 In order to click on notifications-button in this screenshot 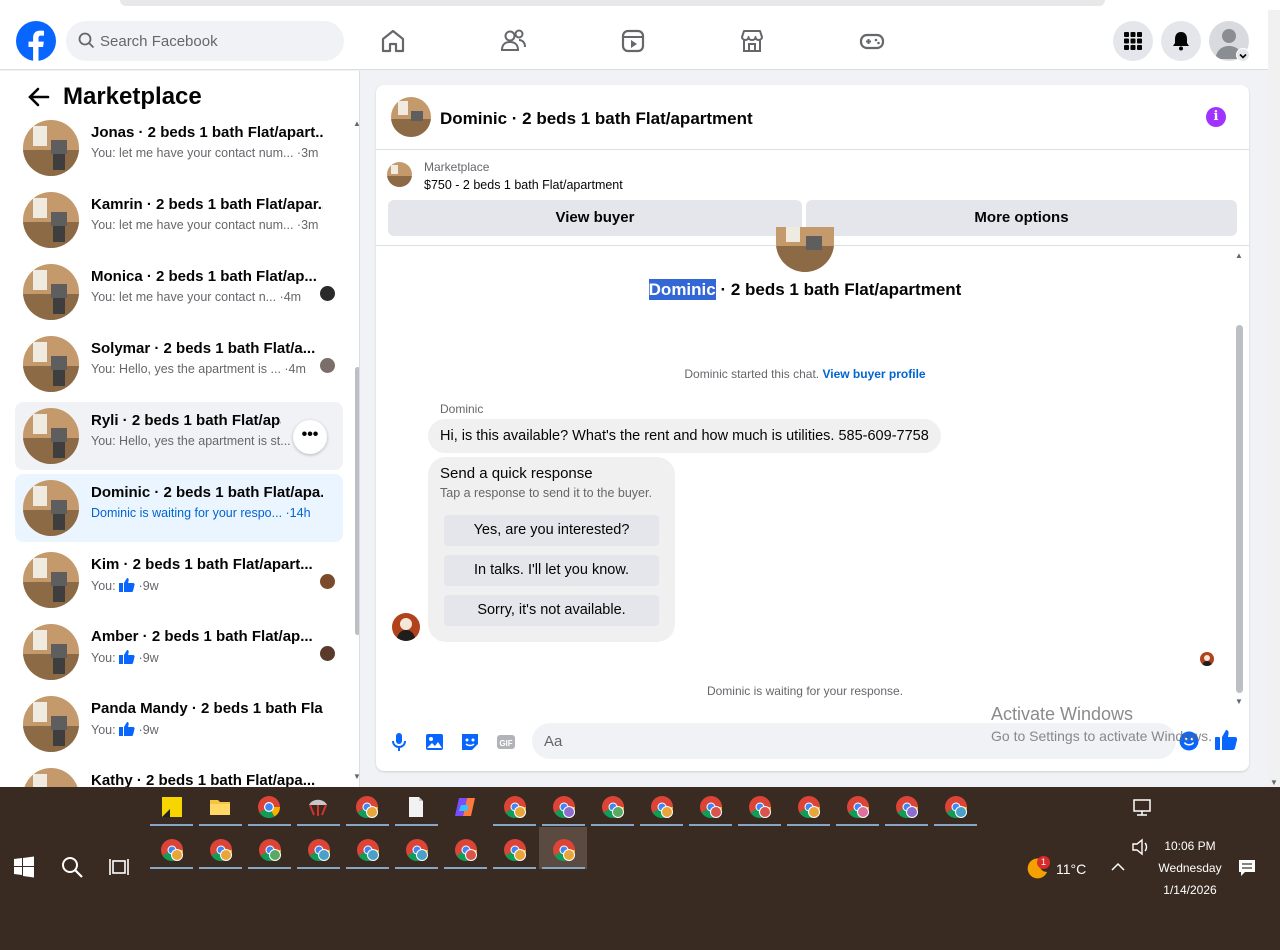, I will do `click(1181, 41)`.